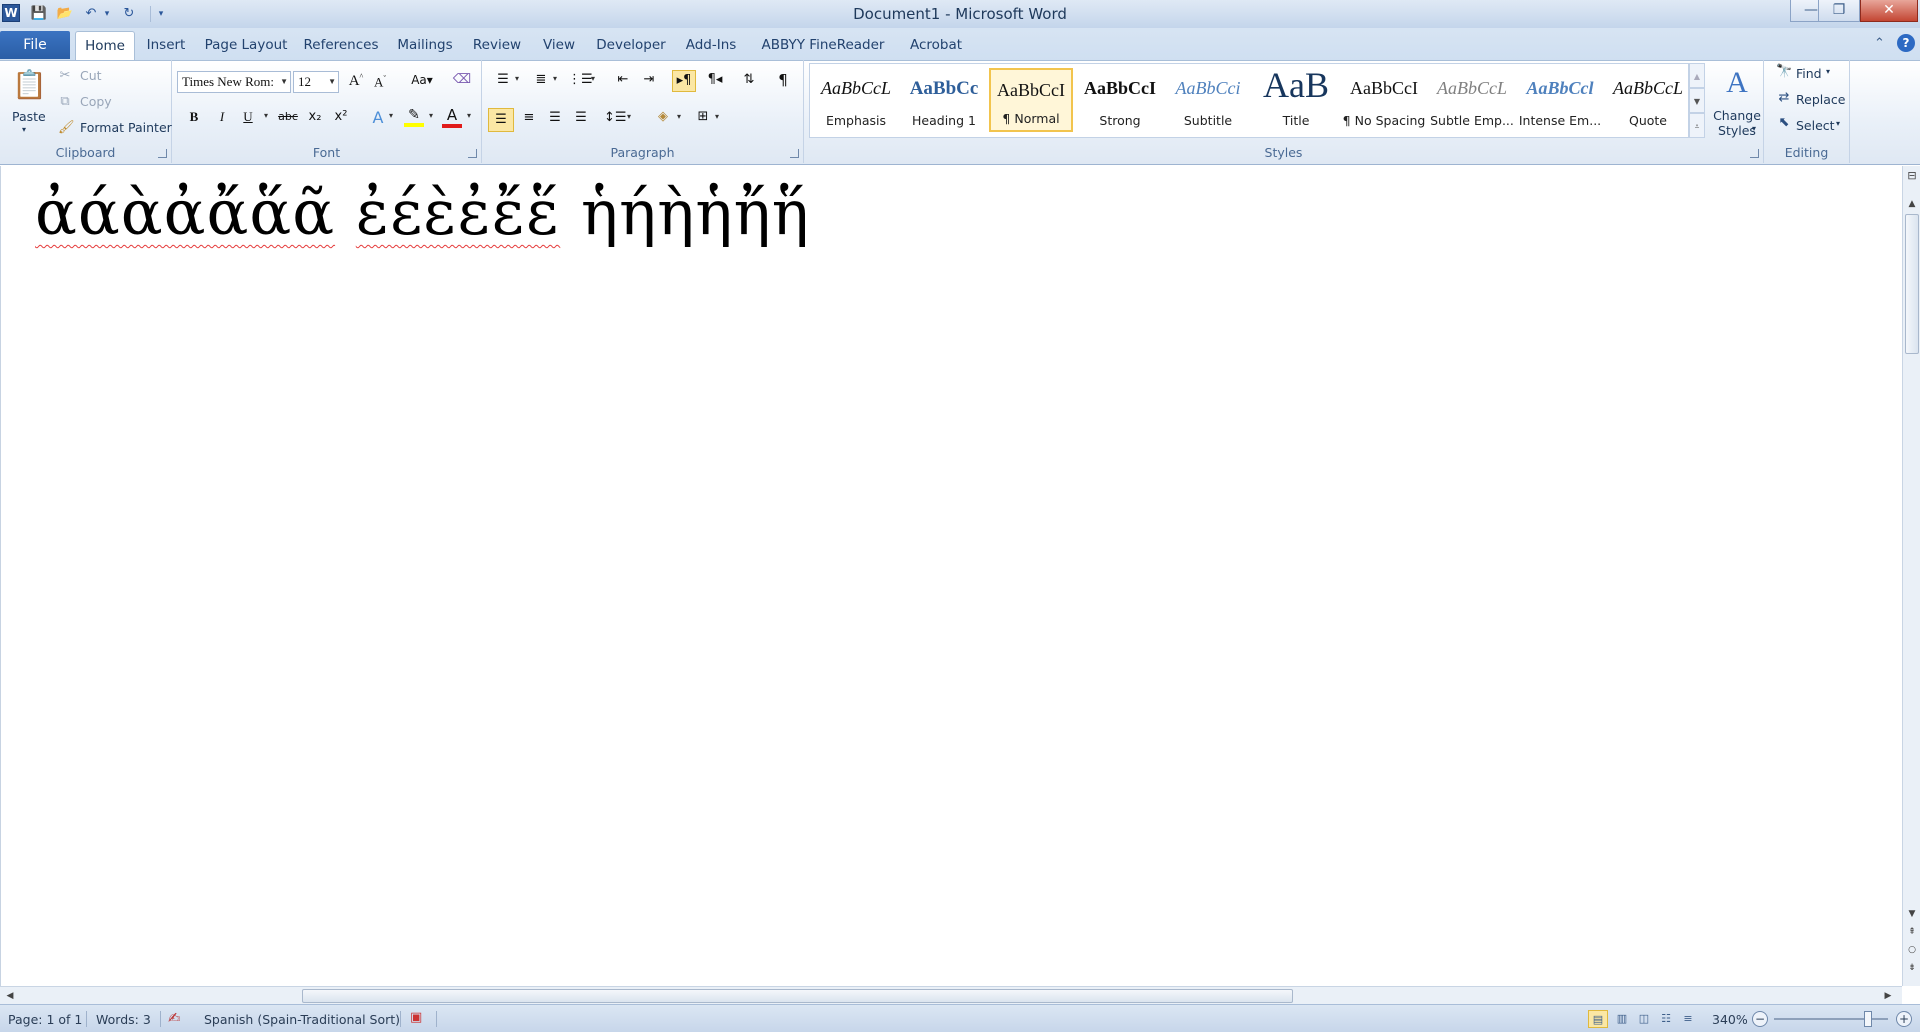  I want to click on shading-icon: ◈, so click(663, 116).